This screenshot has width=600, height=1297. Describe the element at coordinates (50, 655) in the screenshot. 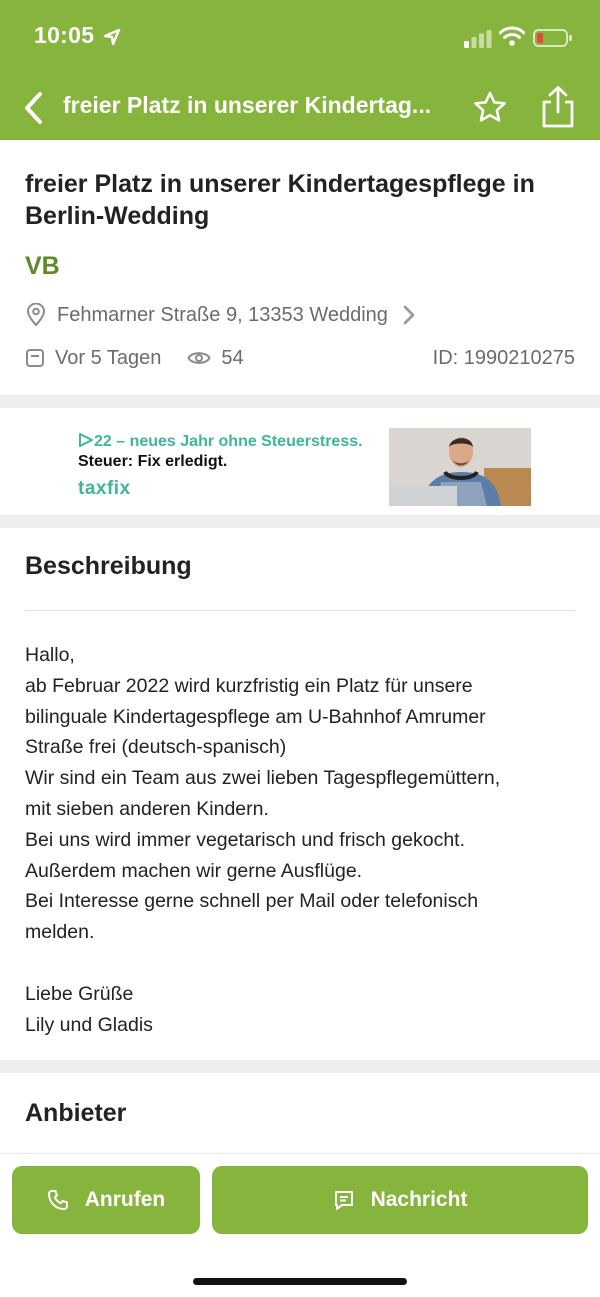

I see `description-line: Hallo,` at that location.